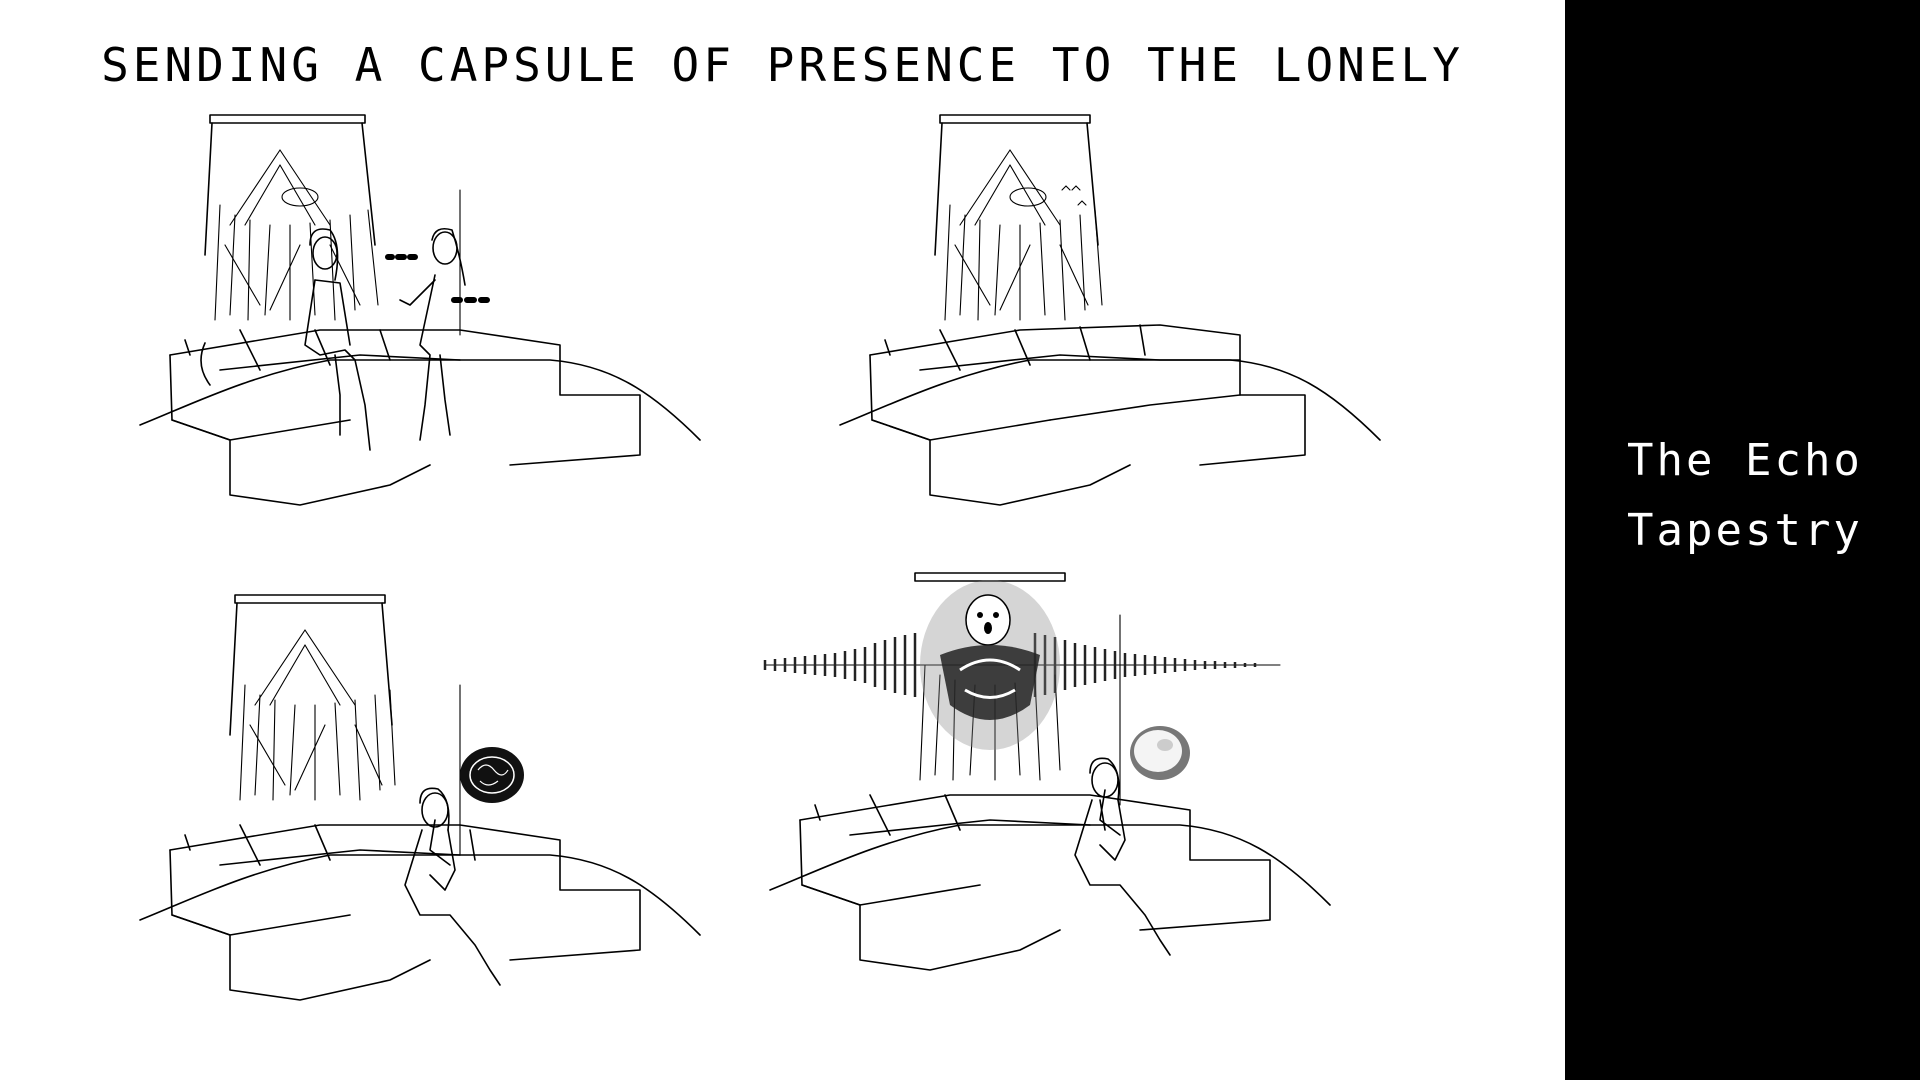  I want to click on panel-lonely-person-dark-capsule, so click(420, 797).